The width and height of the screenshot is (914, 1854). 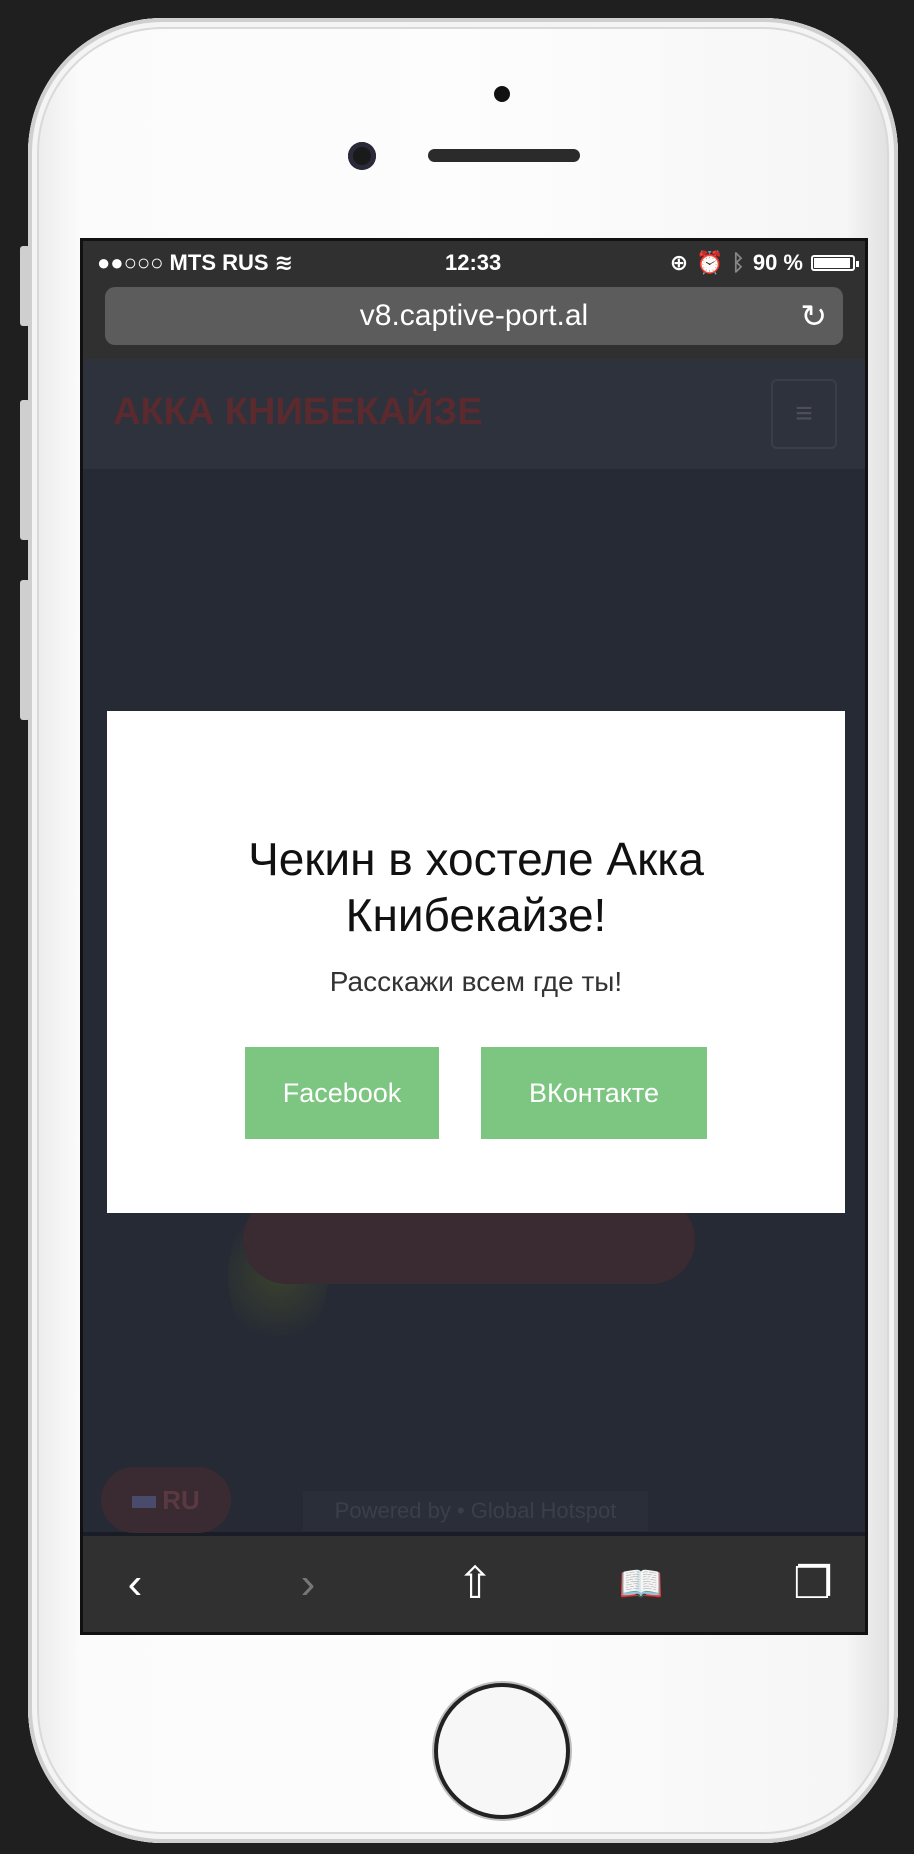 I want to click on address-bar: v8.captive-port.al ↻, so click(x=474, y=316).